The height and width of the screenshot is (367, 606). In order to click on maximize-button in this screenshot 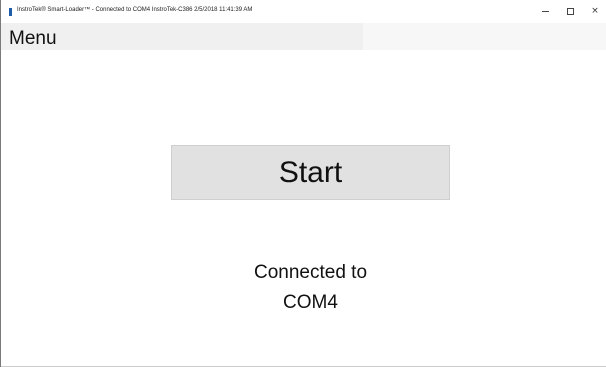, I will do `click(570, 11)`.